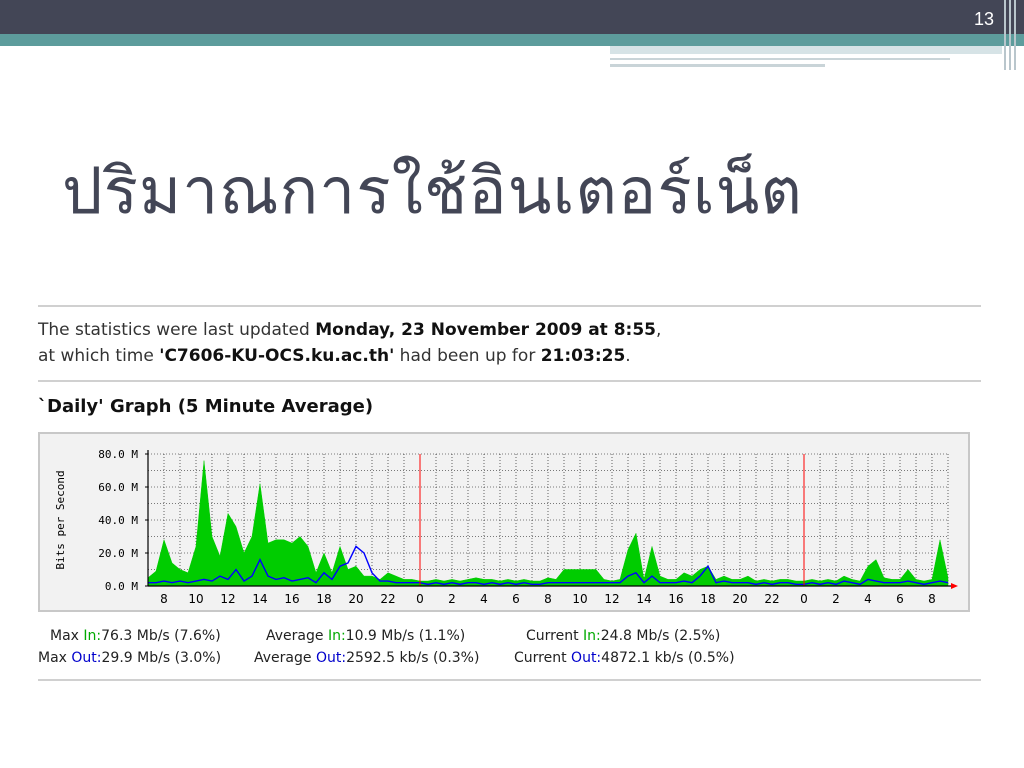  I want to click on uptime: 21:03:25, so click(583, 356).